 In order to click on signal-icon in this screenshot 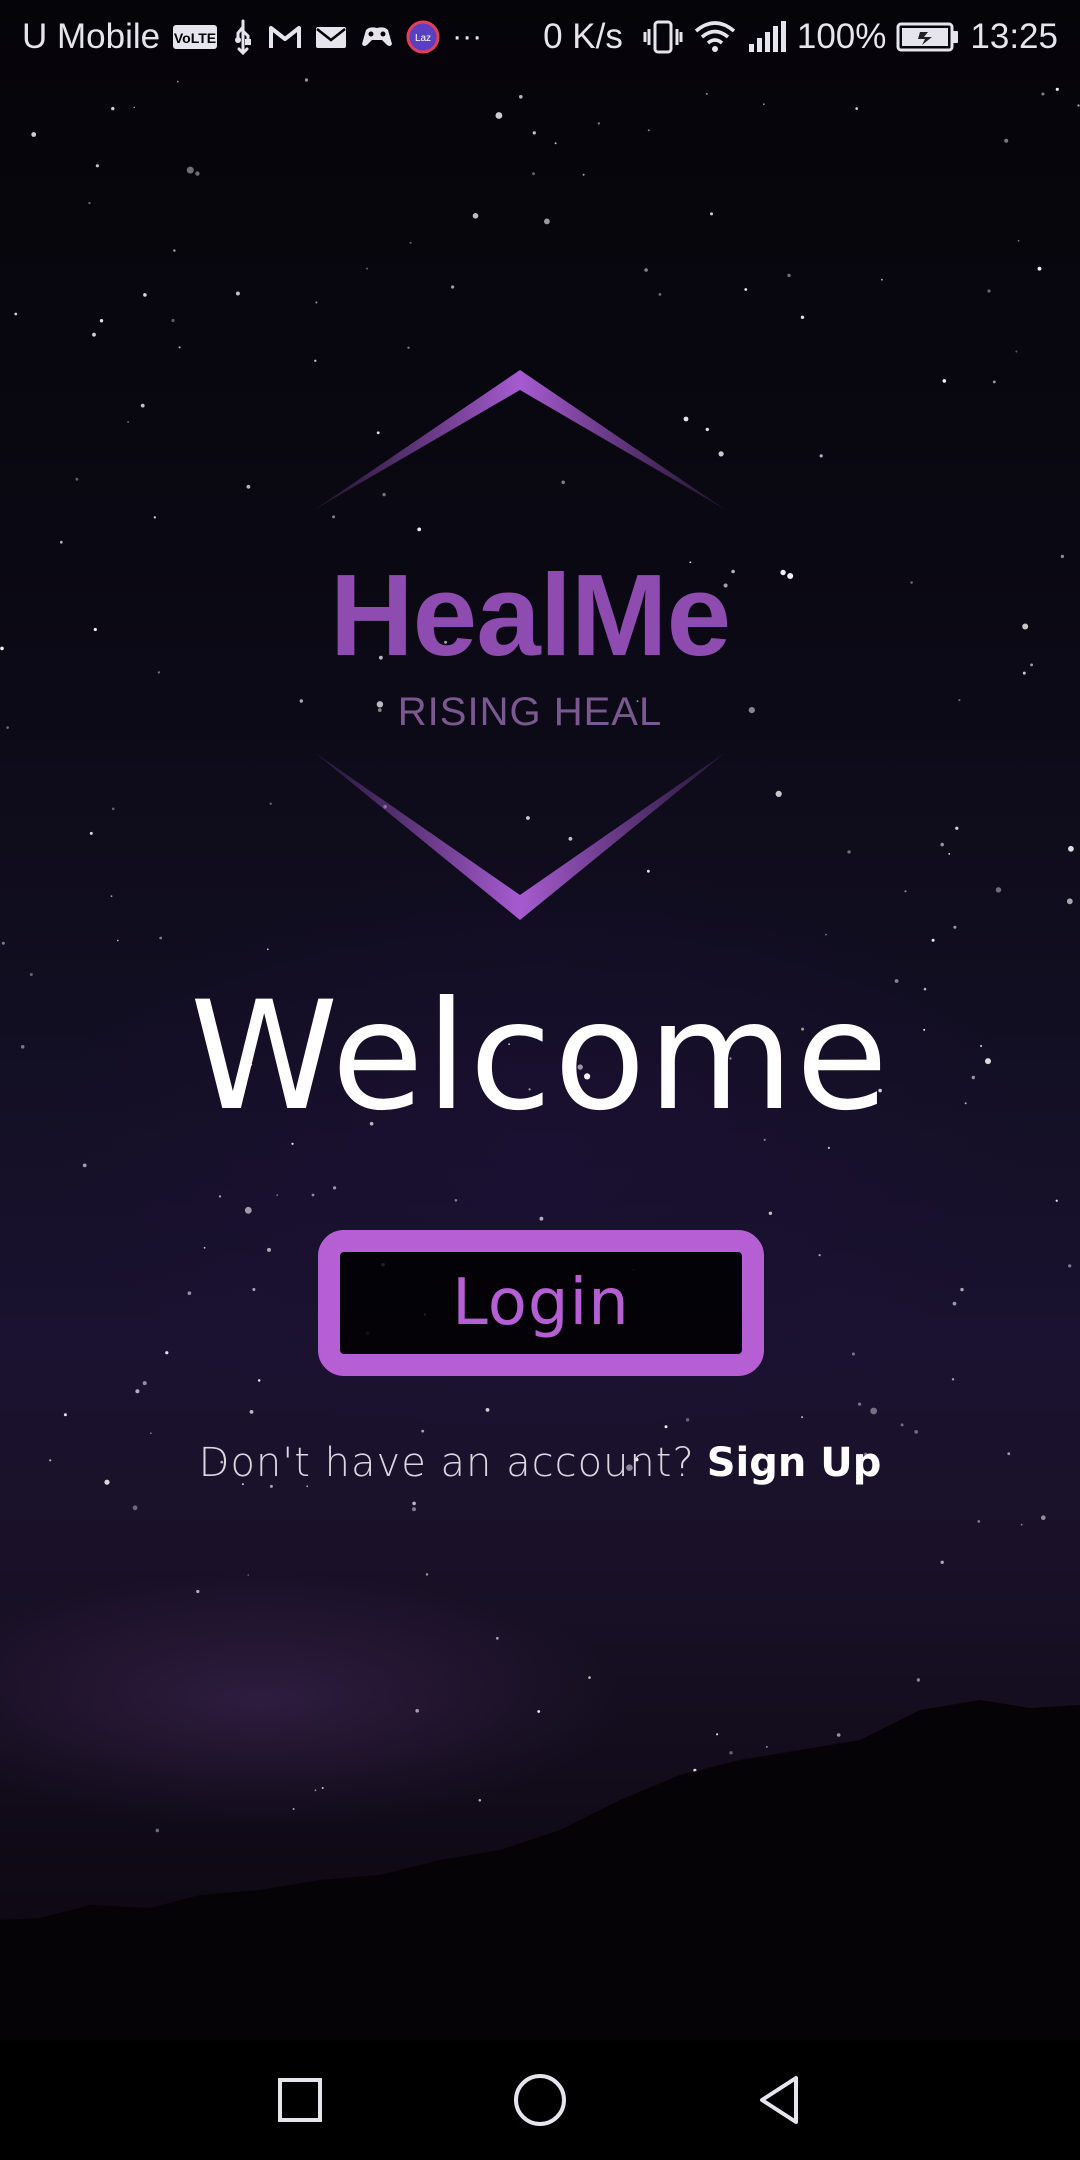, I will do `click(767, 37)`.